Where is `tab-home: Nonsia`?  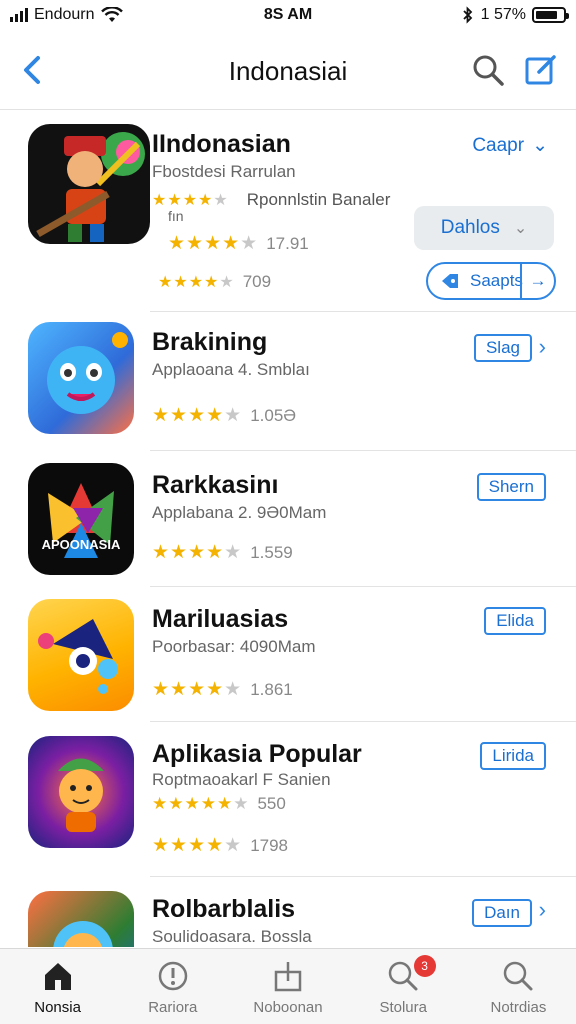 tab-home: Nonsia is located at coordinates (57, 986).